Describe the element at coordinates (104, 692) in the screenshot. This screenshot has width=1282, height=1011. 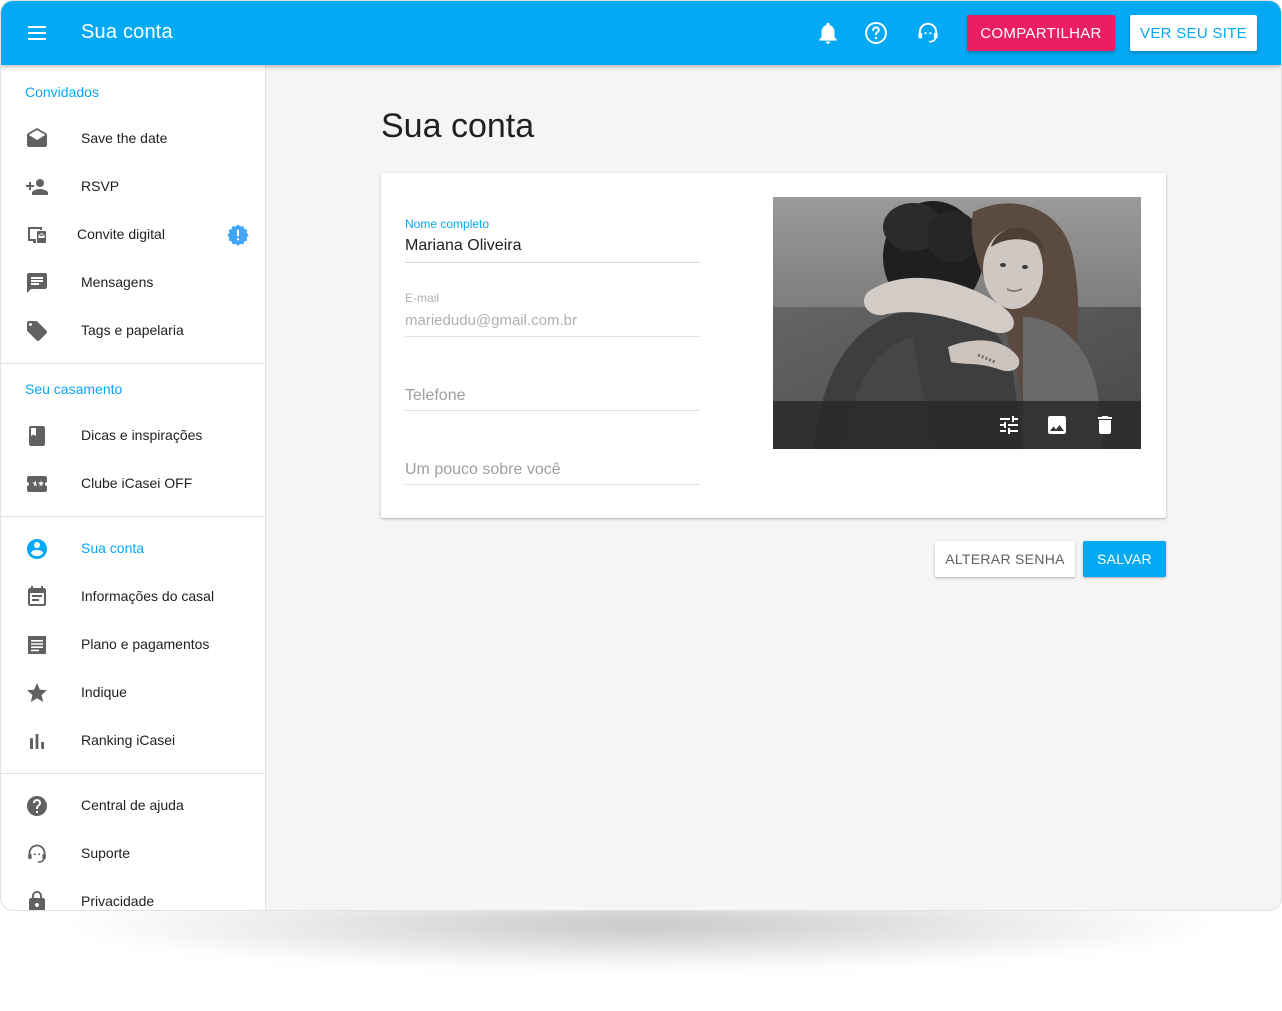
I see `sidebar-item-label: Indique` at that location.